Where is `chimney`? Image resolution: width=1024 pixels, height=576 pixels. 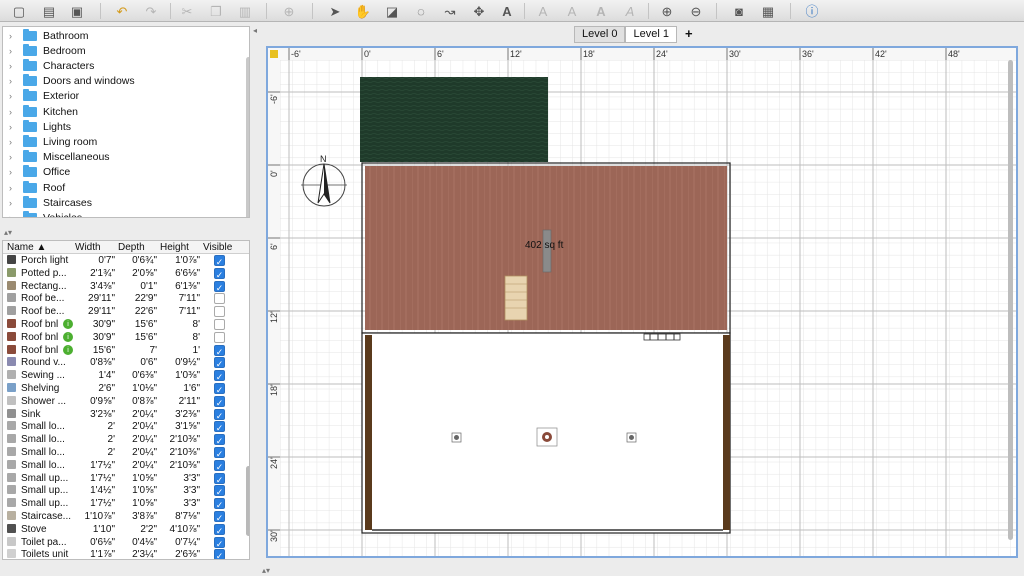
chimney is located at coordinates (547, 251).